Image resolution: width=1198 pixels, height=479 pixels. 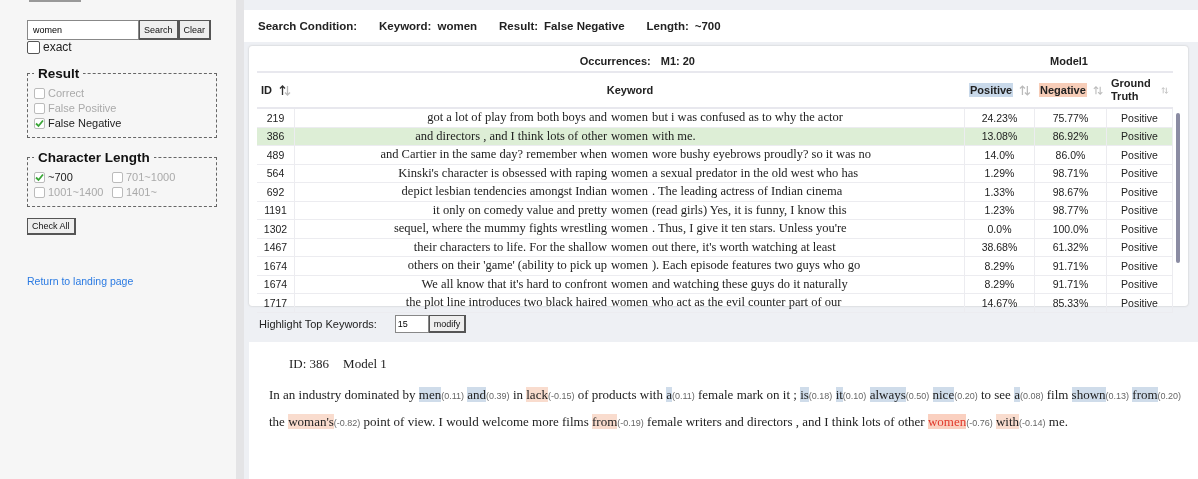 I want to click on table-cell: 24.23%, so click(x=1000, y=118).